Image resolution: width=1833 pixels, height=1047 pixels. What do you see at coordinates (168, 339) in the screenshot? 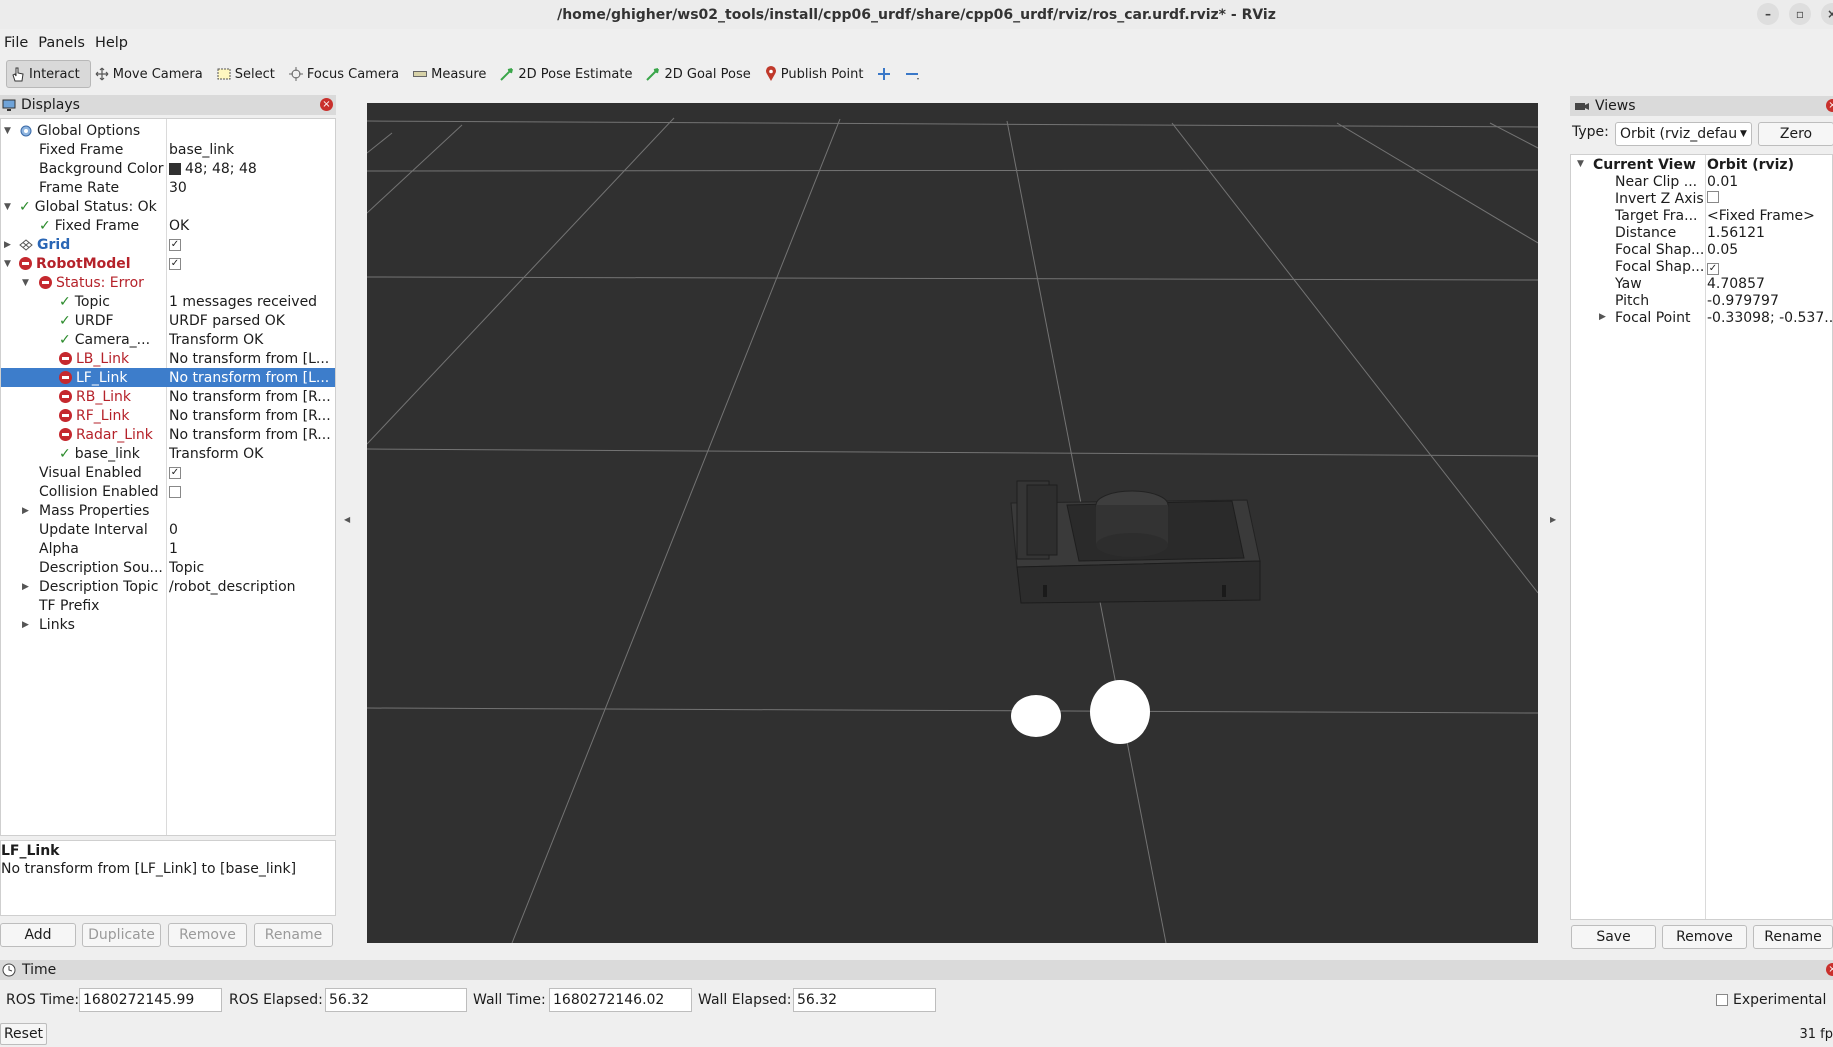
I see `tree-row-status-item: ✓ Camera_... Transform OK` at bounding box center [168, 339].